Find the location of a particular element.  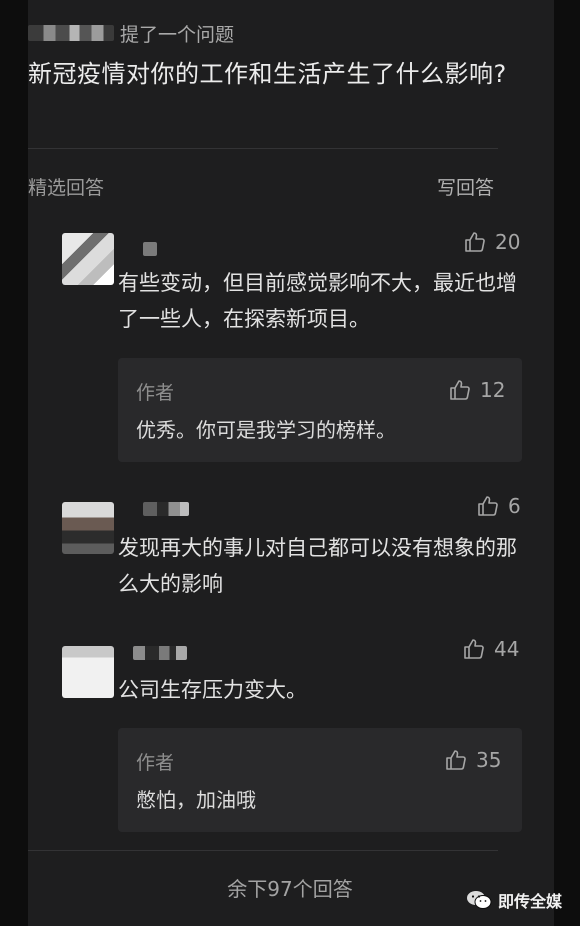

watermark: 即传全媒 is located at coordinates (514, 900).